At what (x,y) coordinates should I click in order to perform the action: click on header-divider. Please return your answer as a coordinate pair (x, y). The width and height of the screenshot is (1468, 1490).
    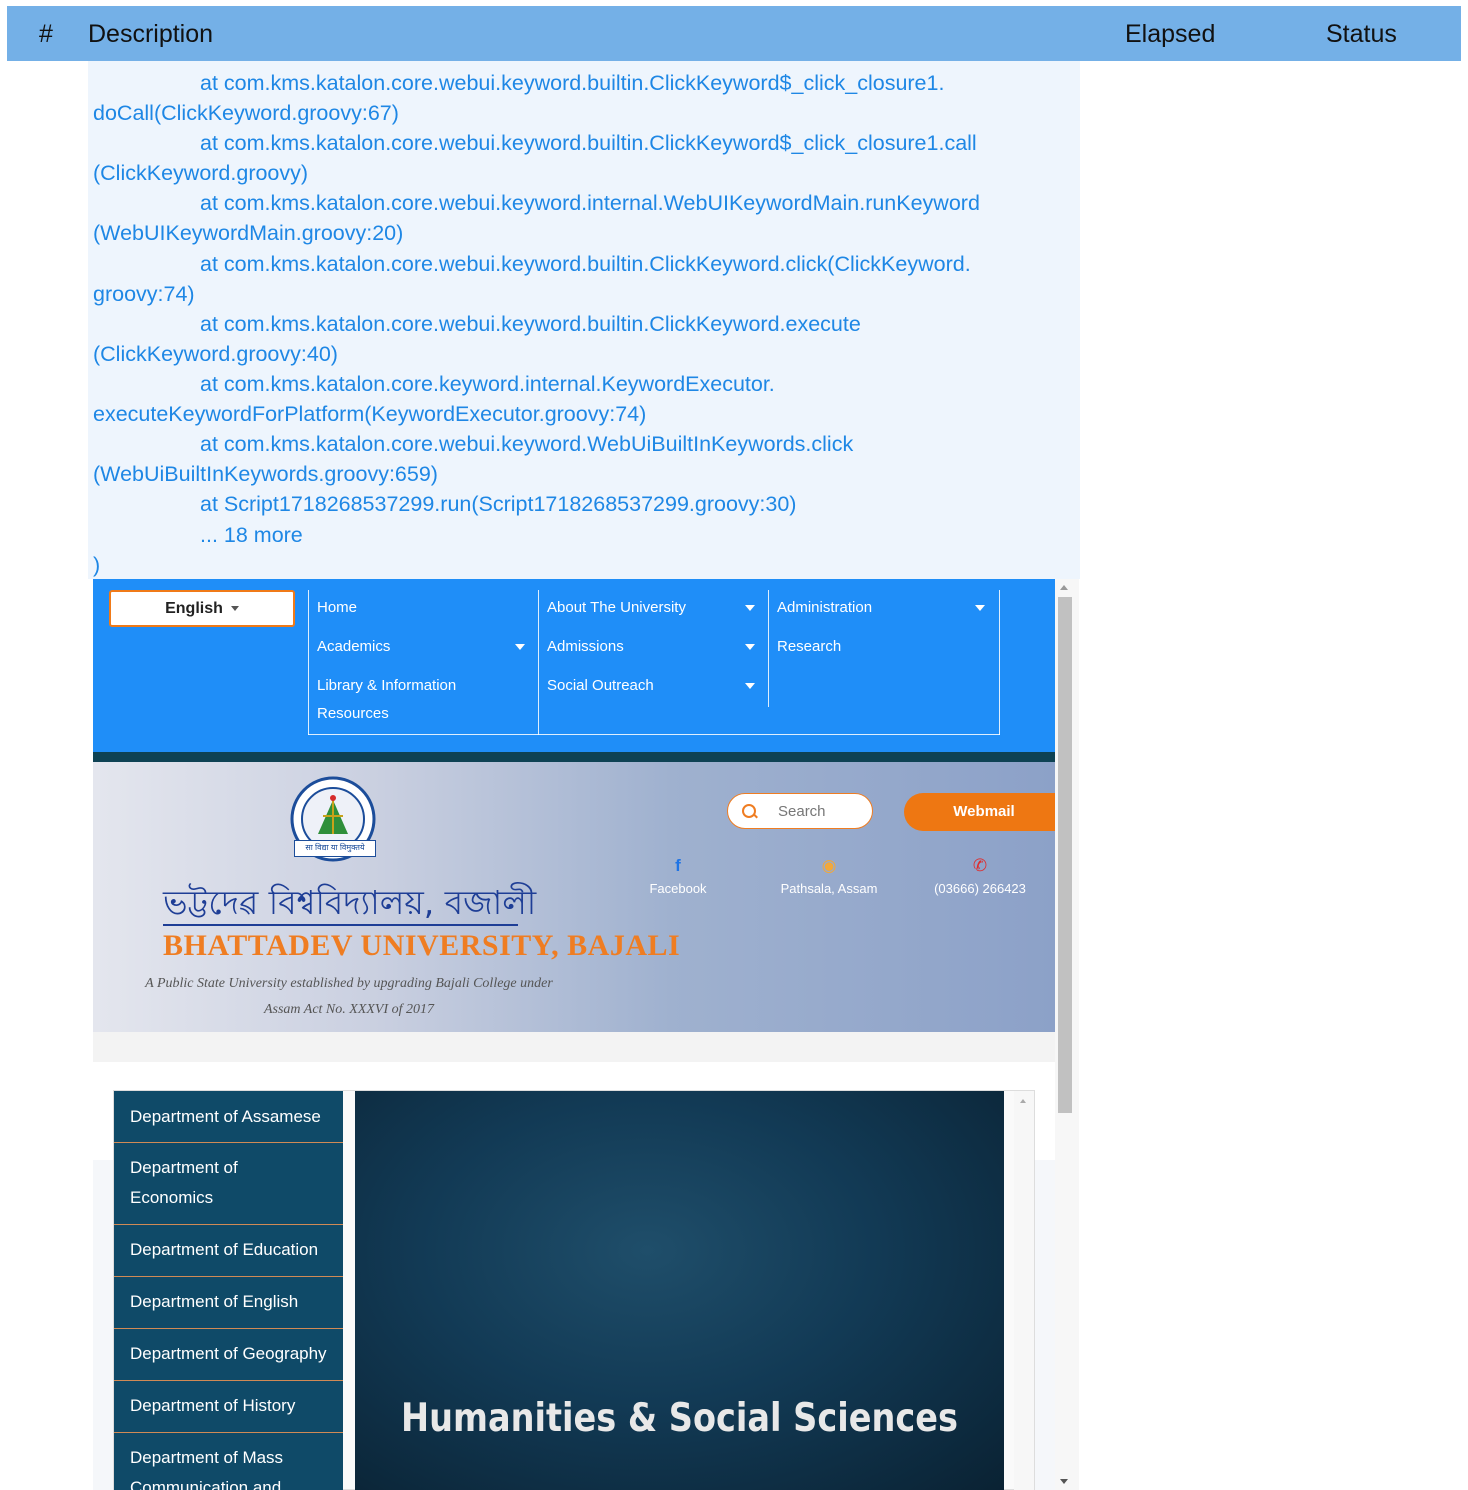
    Looking at the image, I should click on (574, 757).